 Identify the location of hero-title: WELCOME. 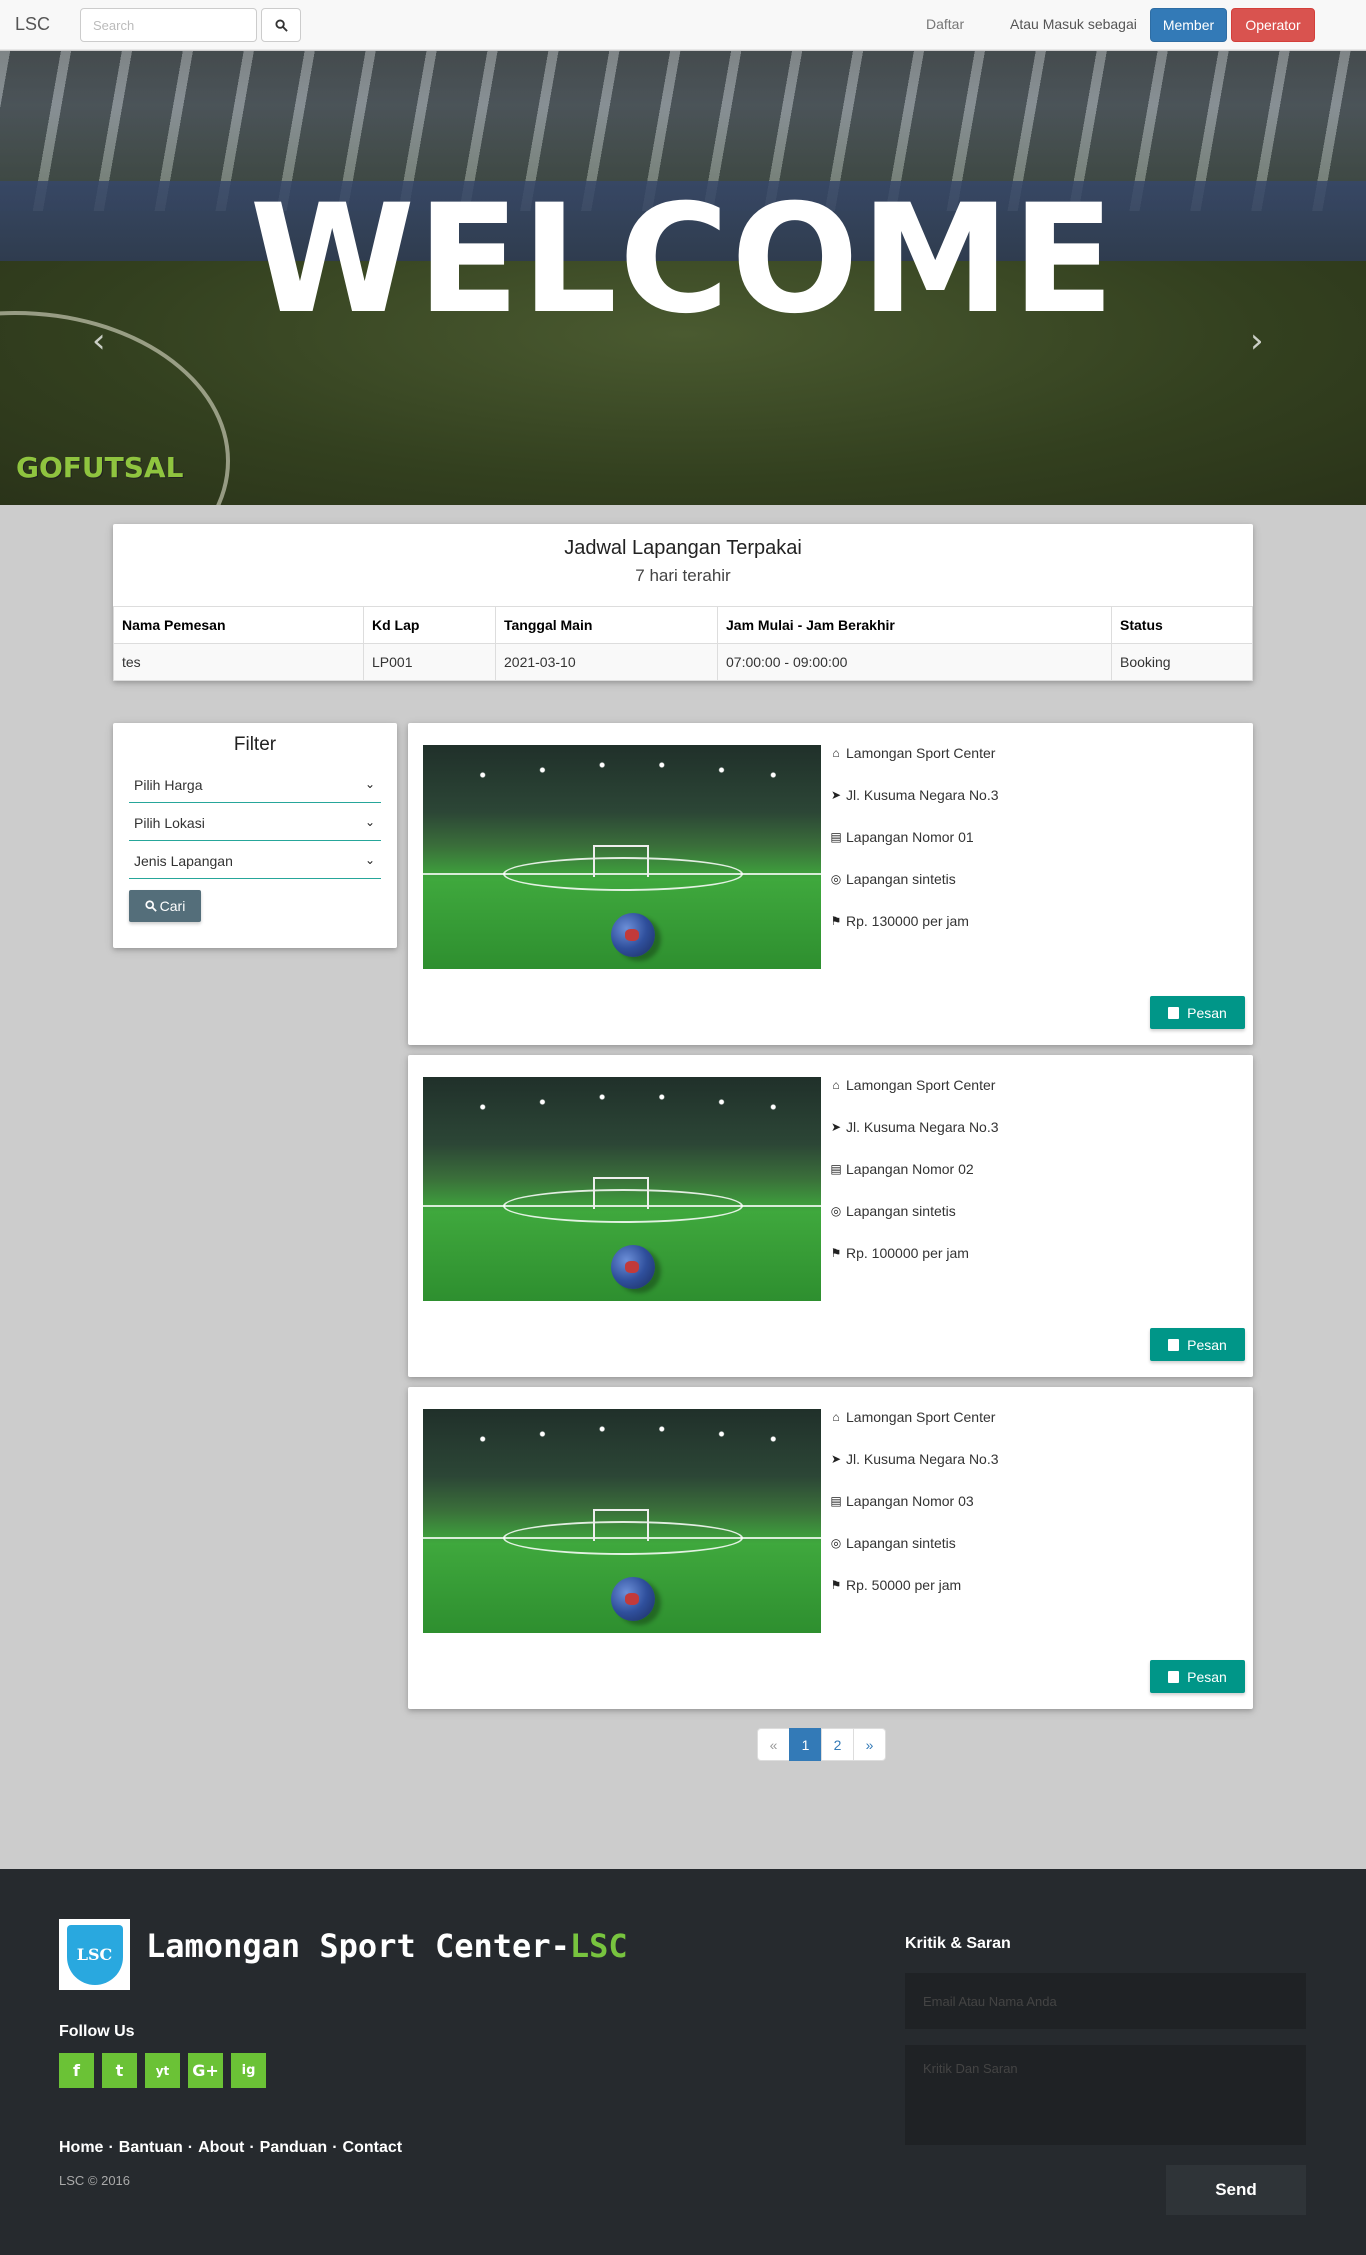
(683, 260).